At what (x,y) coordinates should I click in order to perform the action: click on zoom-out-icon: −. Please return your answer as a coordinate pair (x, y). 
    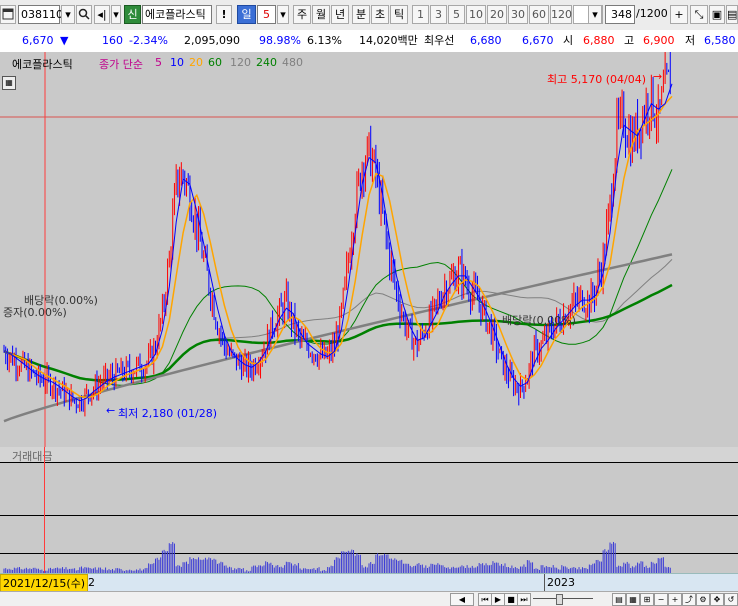
    Looking at the image, I should click on (661, 599).